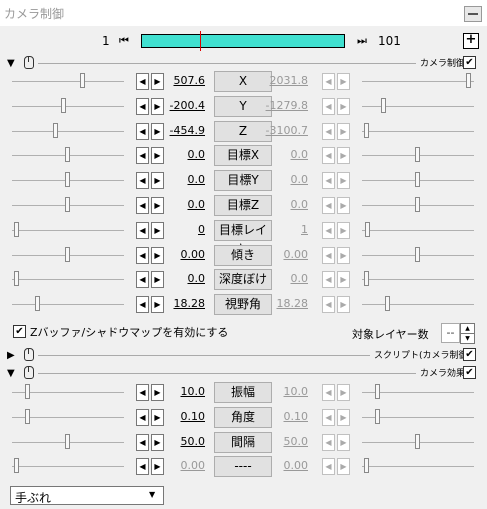  What do you see at coordinates (183, 391) in the screenshot?
I see `start-value: 10.0` at bounding box center [183, 391].